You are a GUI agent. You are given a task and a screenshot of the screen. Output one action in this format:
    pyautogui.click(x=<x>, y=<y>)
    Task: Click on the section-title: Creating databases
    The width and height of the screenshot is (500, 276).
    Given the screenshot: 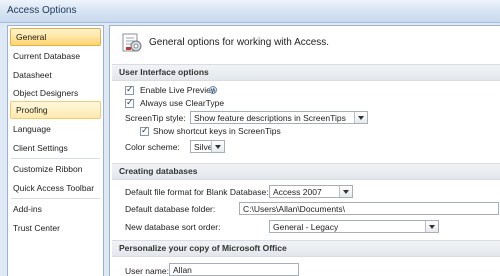 What is the action you would take?
    pyautogui.click(x=158, y=171)
    